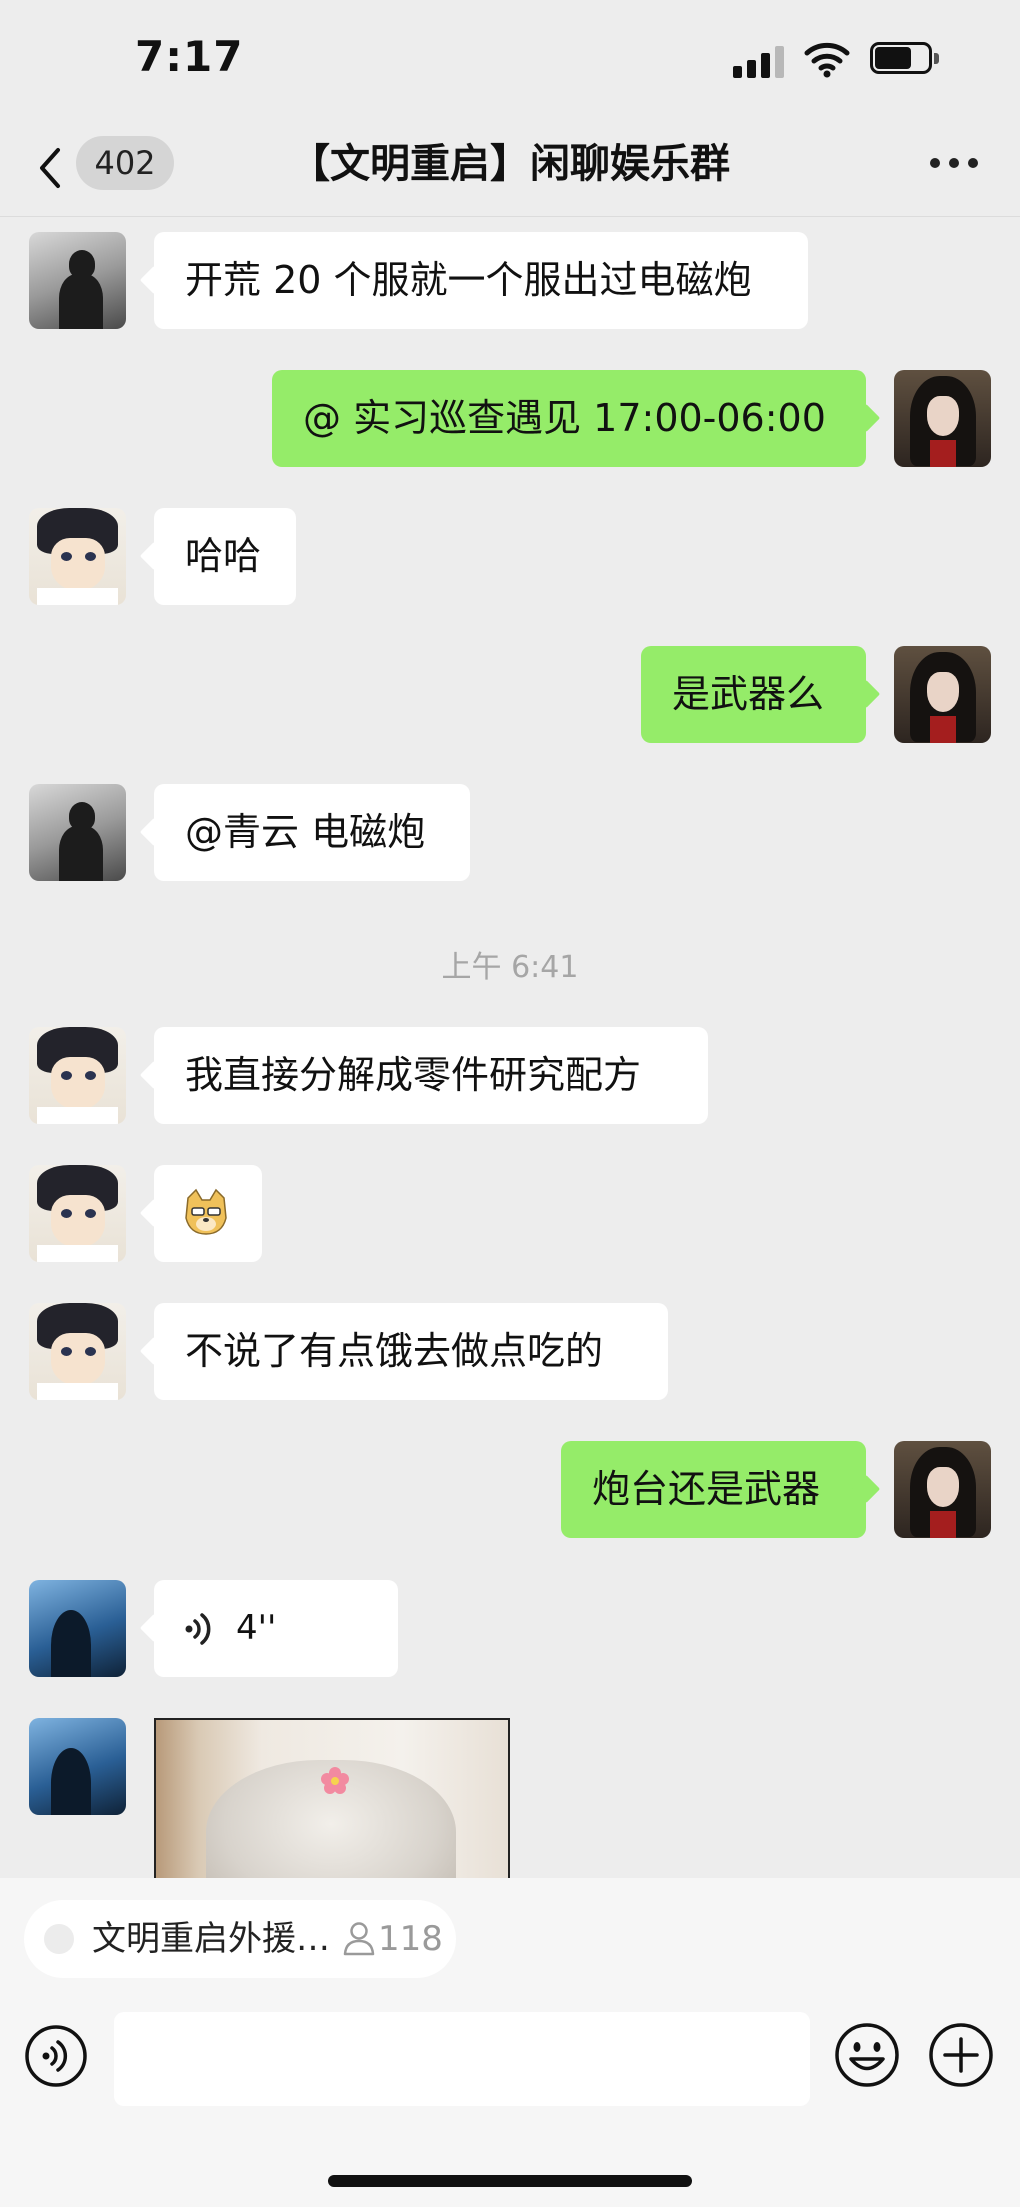  Describe the element at coordinates (312, 832) in the screenshot. I see `message-bubble: @青云 电磁炮` at that location.